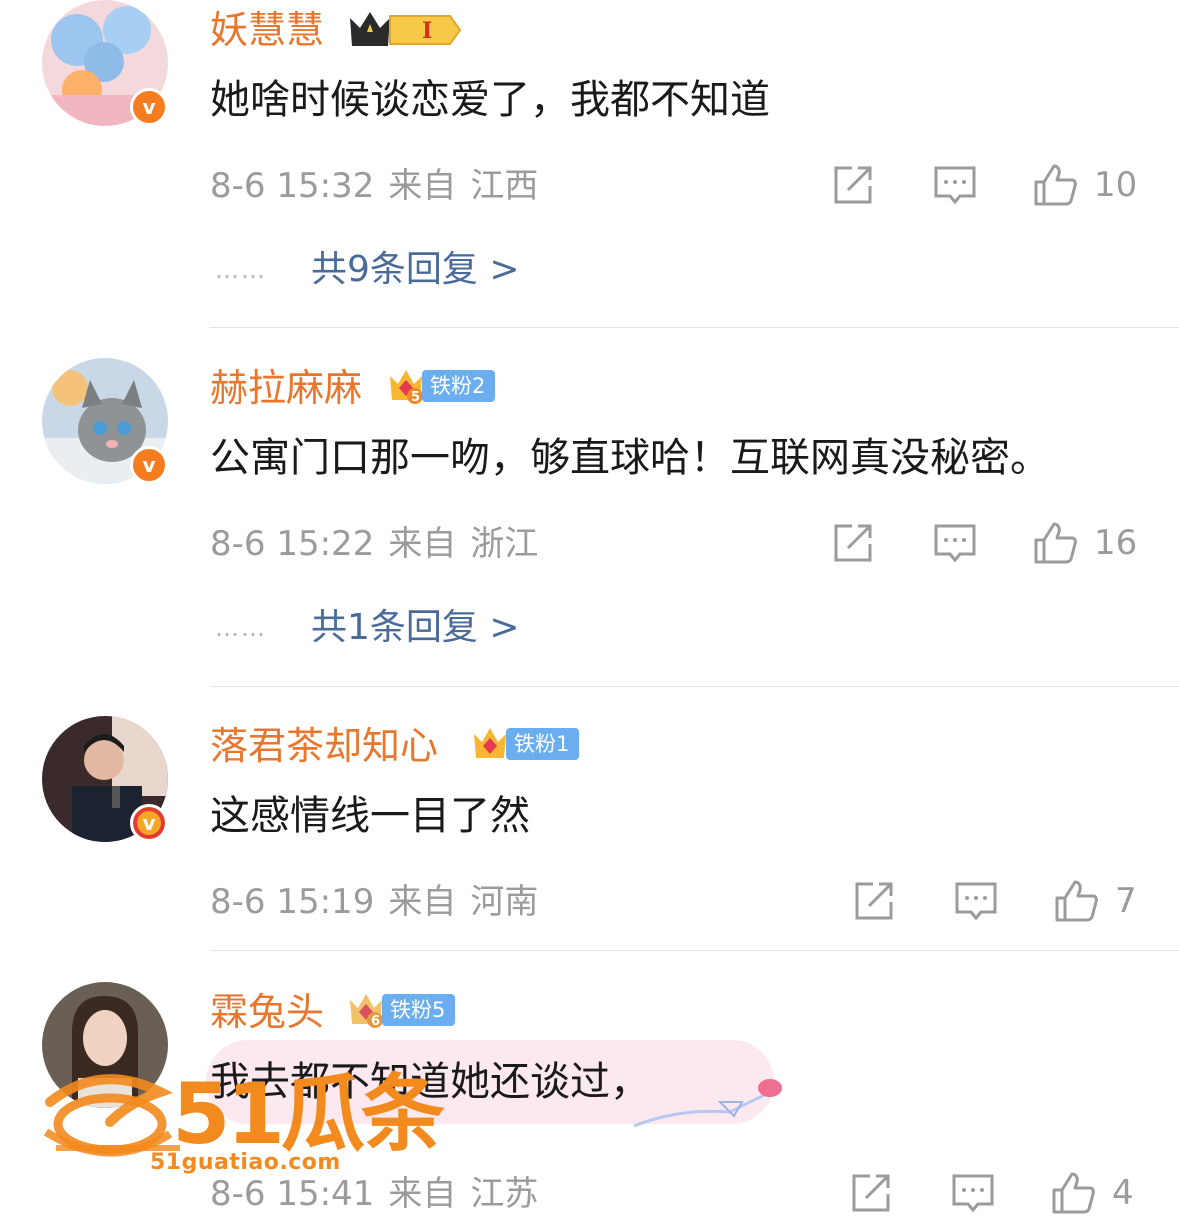  I want to click on ribbon-decoration-icon, so click(707, 1103).